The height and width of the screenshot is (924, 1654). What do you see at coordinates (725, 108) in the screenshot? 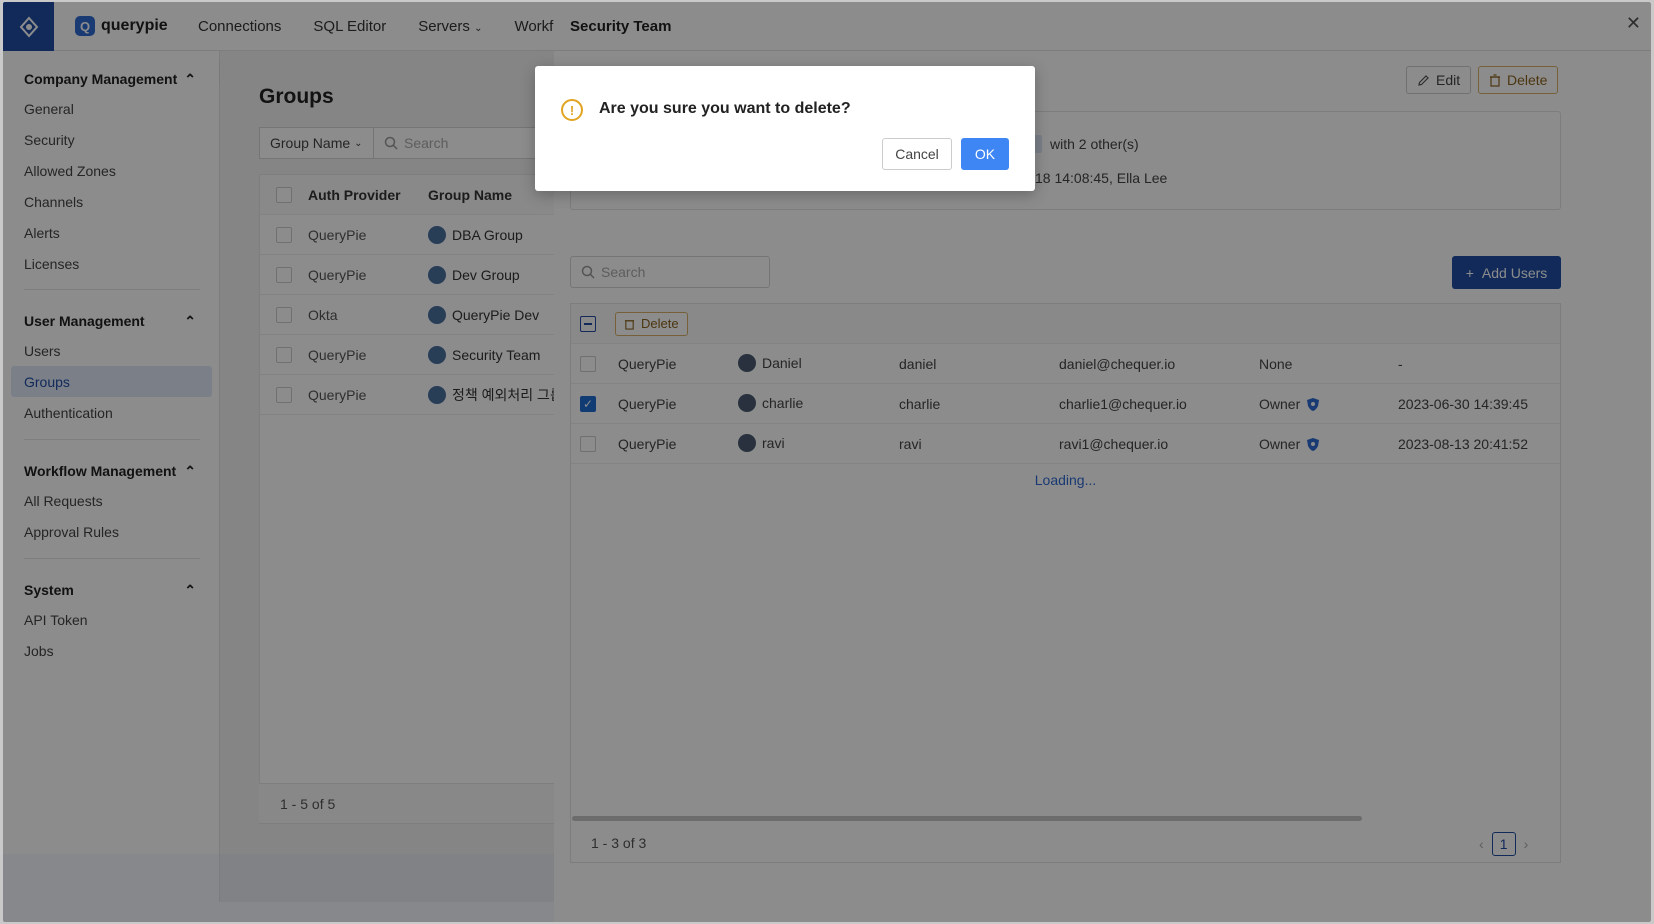
I see `dialog-message: Are you sure you want to delete?` at bounding box center [725, 108].